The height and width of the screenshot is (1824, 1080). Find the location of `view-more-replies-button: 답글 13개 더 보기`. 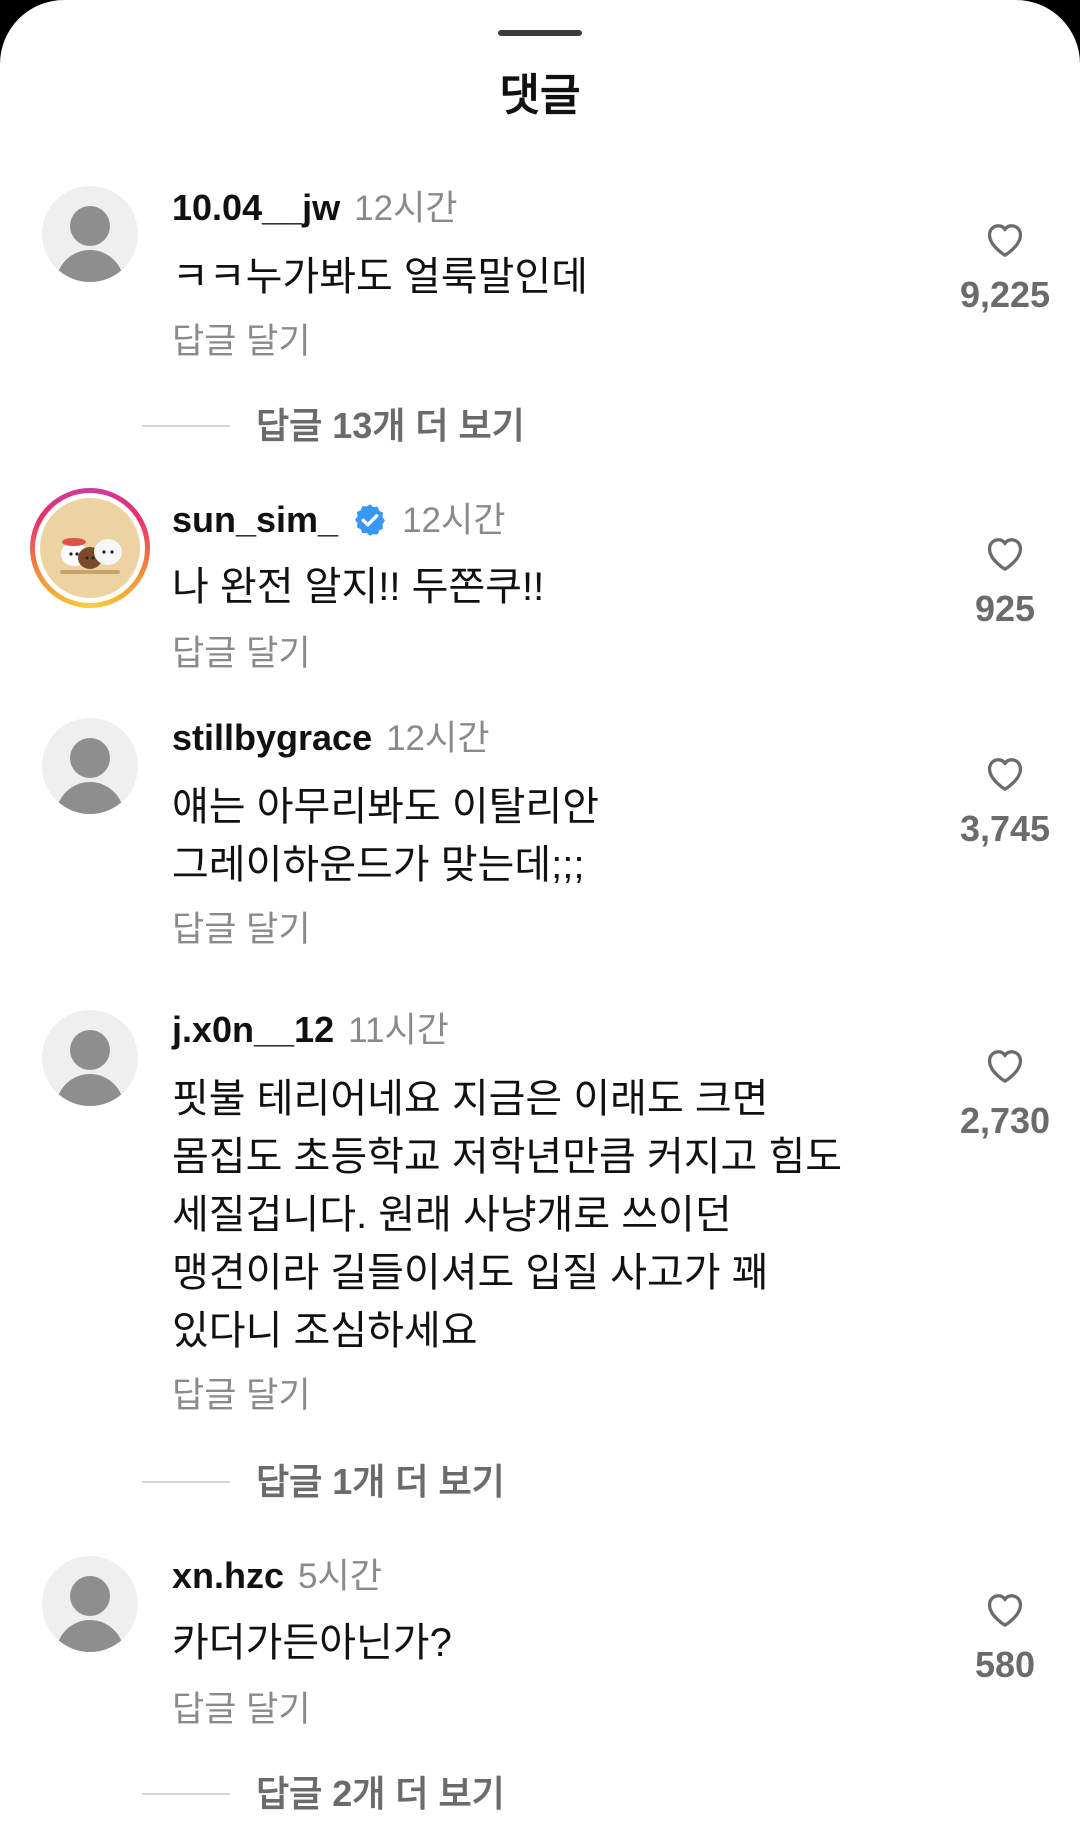

view-more-replies-button: 답글 13개 더 보기 is located at coordinates (540, 426).